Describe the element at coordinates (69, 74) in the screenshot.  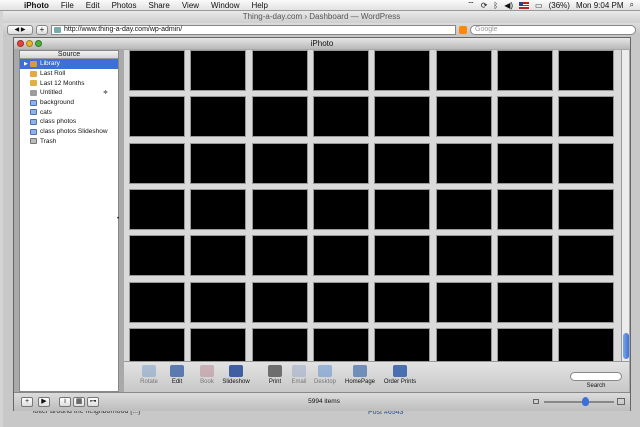
I see `source-item-last-roll: Last Roll` at that location.